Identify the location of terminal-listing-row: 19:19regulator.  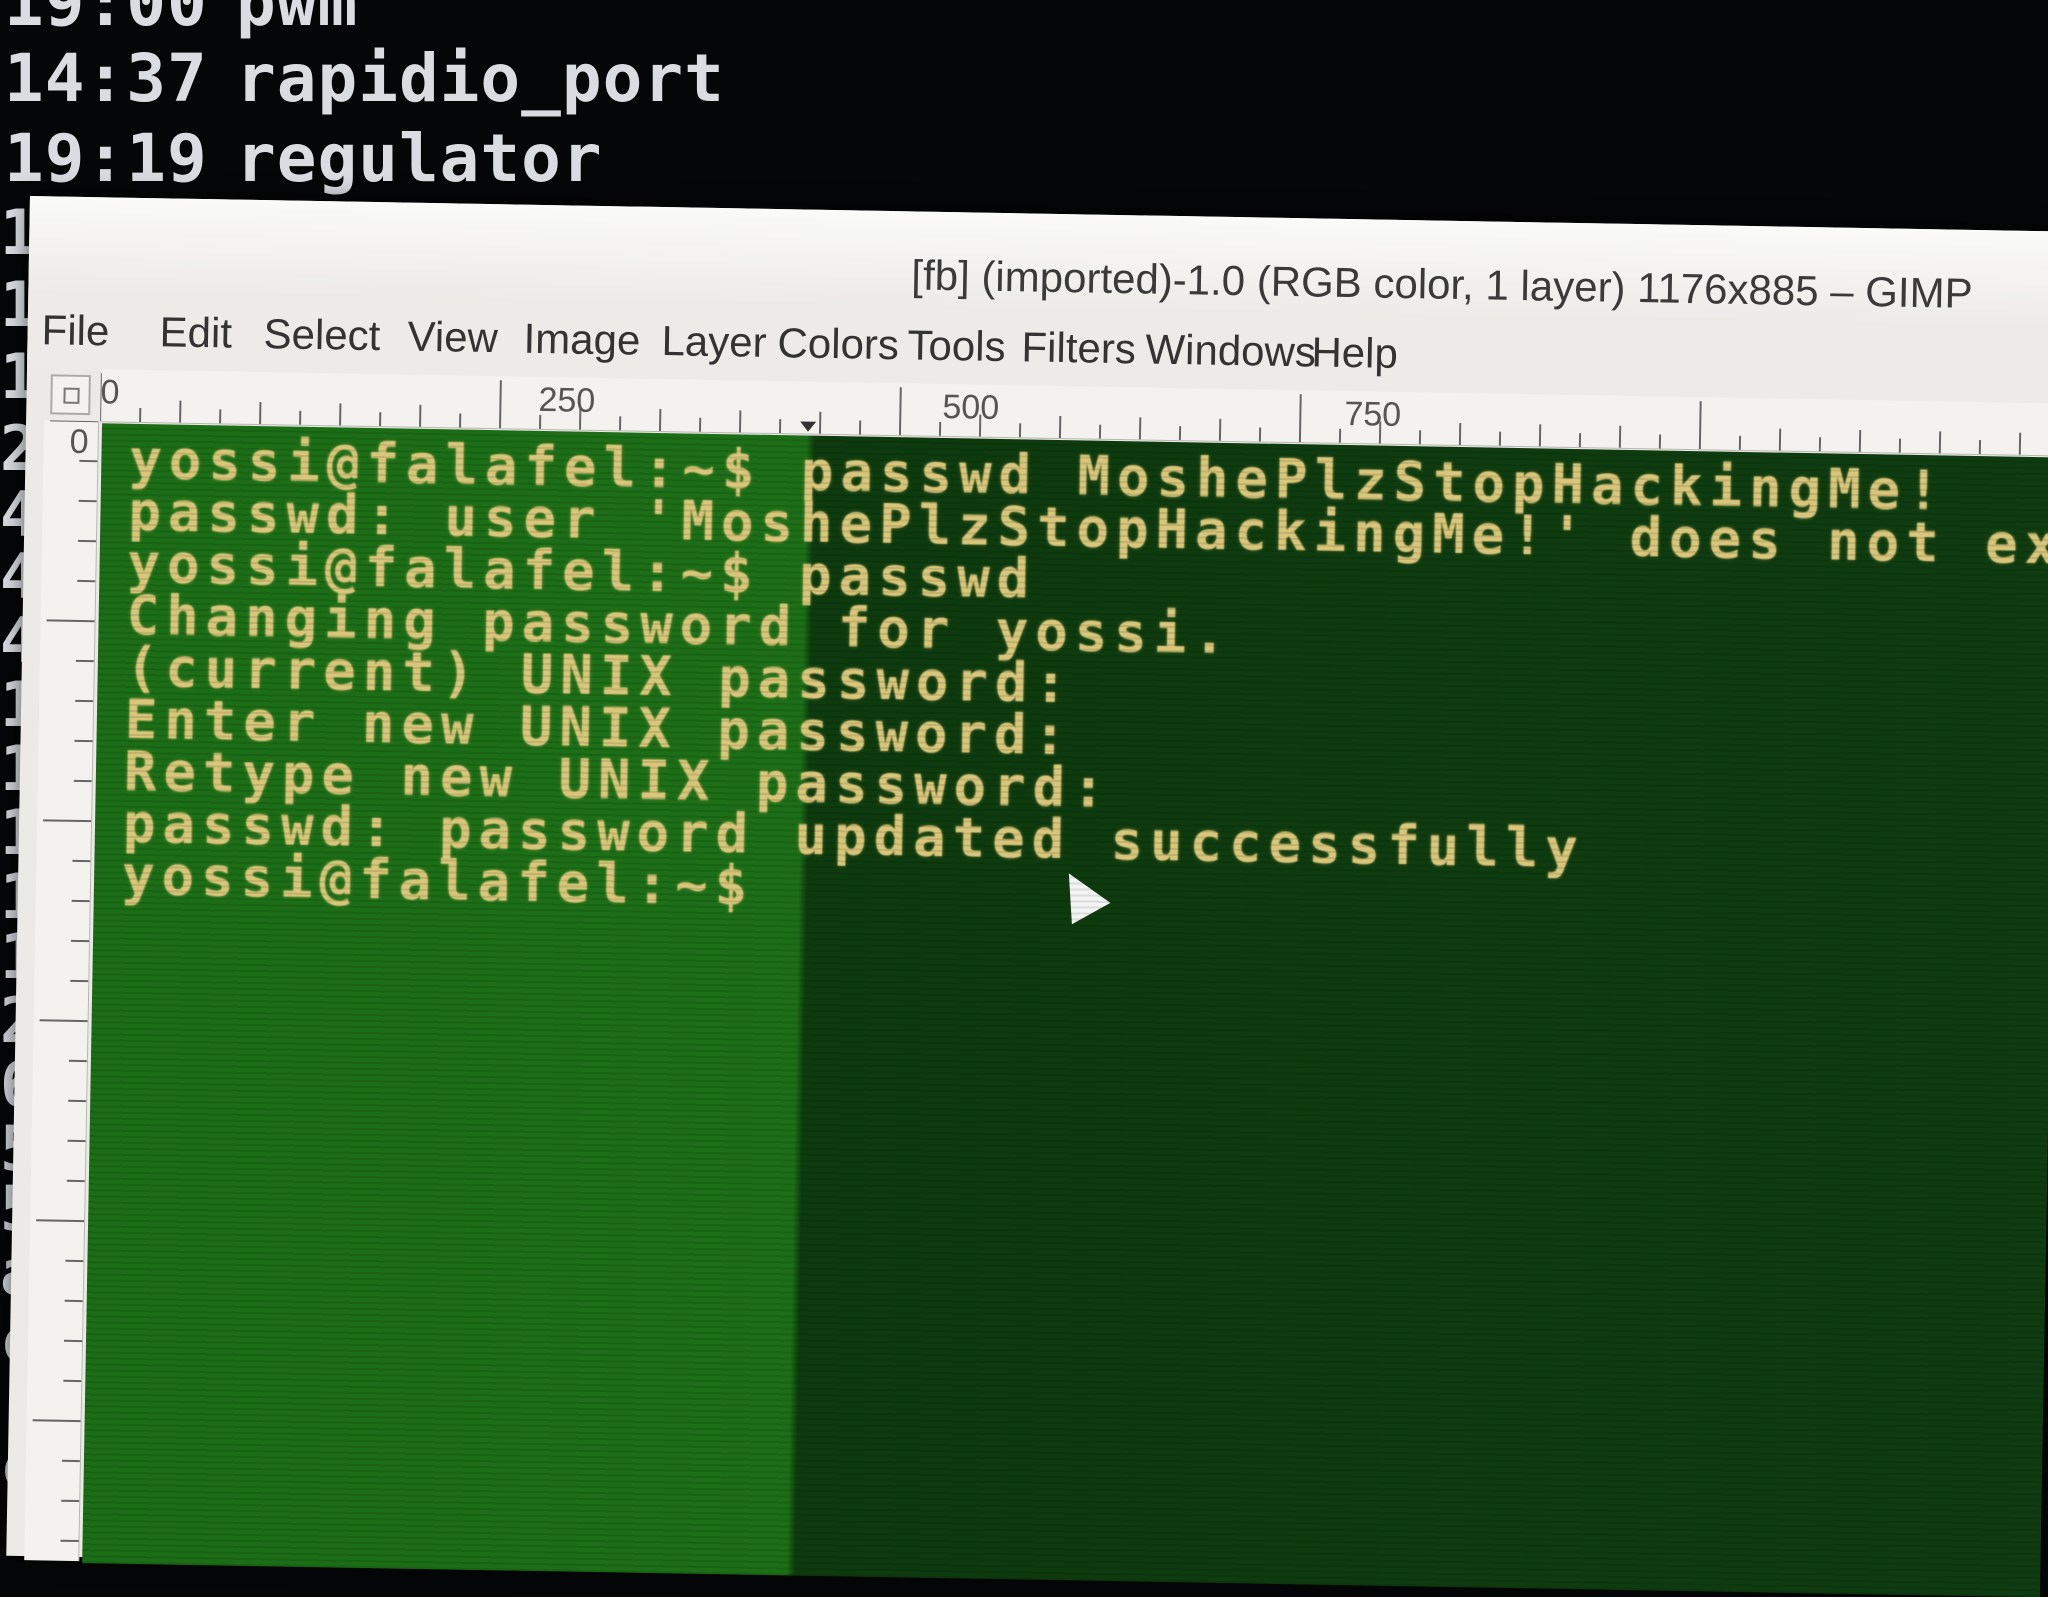
(303, 158).